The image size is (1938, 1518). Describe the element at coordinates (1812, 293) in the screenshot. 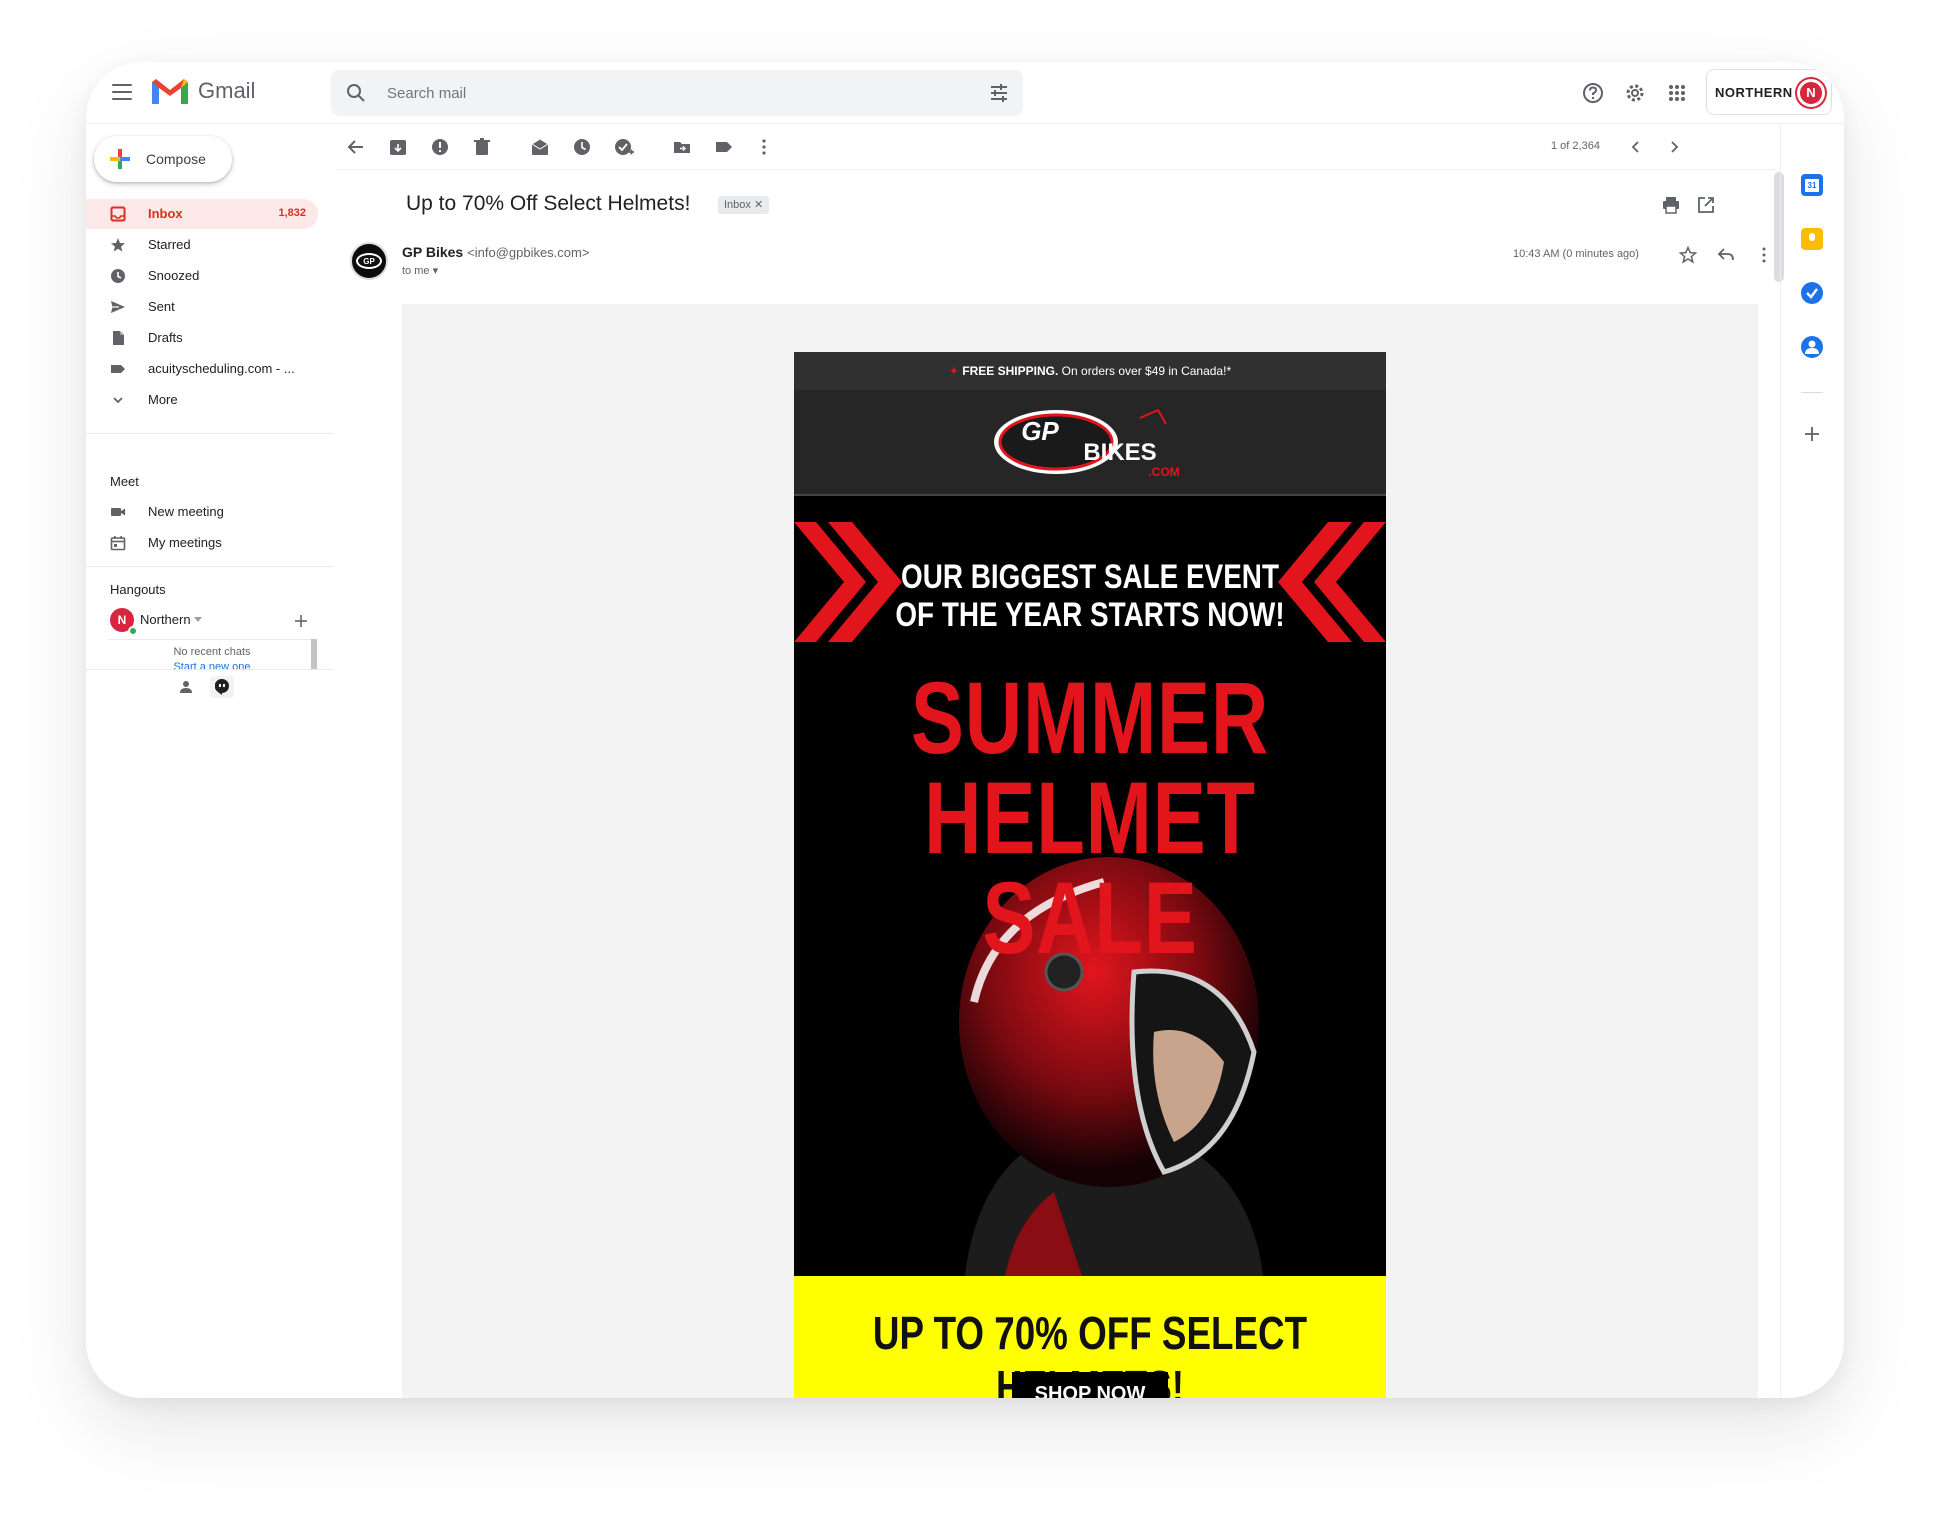

I see `tasks-app-icon` at that location.